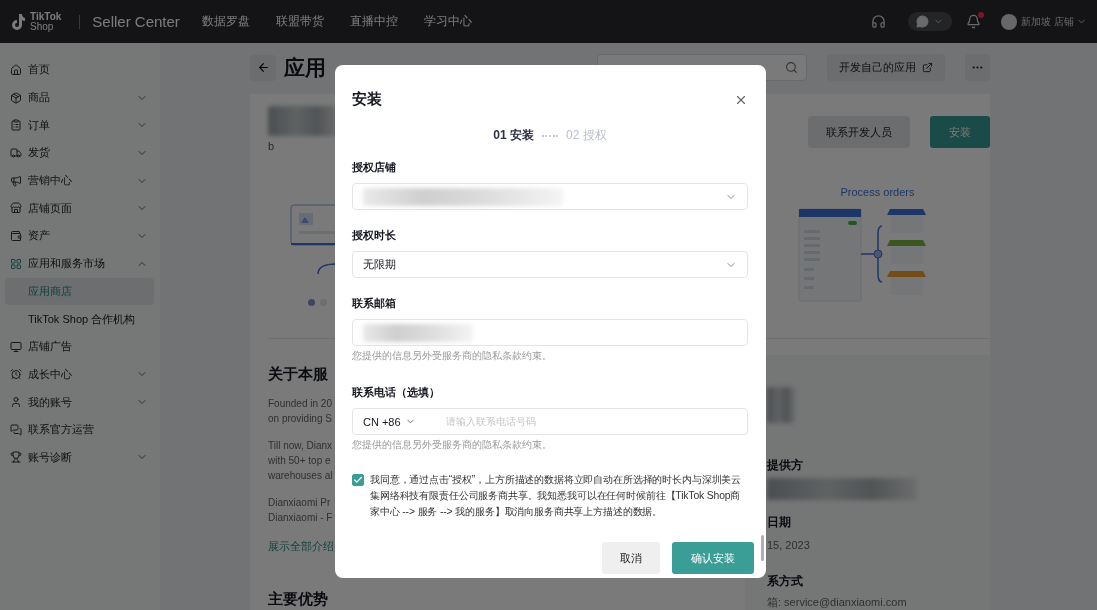 This screenshot has width=1097, height=610. I want to click on sidebar-item: 发货, so click(79, 153).